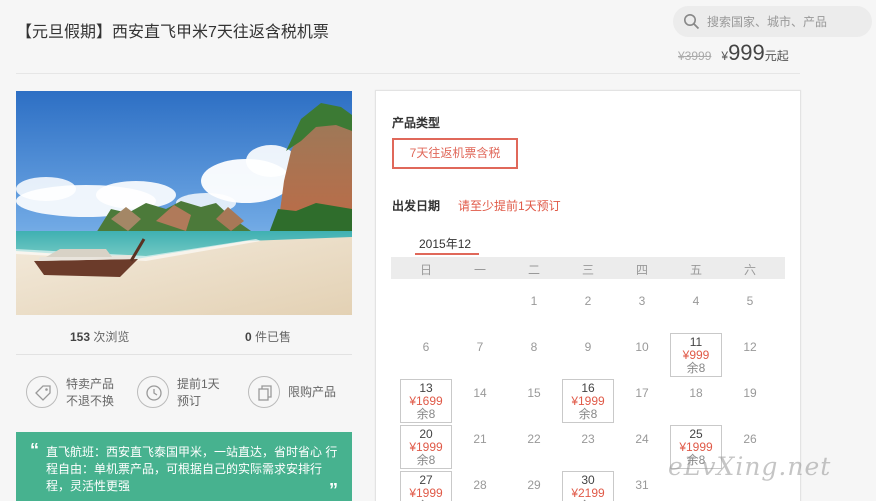 The image size is (876, 501). Describe the element at coordinates (642, 401) in the screenshot. I see `calendar-day: 17` at that location.